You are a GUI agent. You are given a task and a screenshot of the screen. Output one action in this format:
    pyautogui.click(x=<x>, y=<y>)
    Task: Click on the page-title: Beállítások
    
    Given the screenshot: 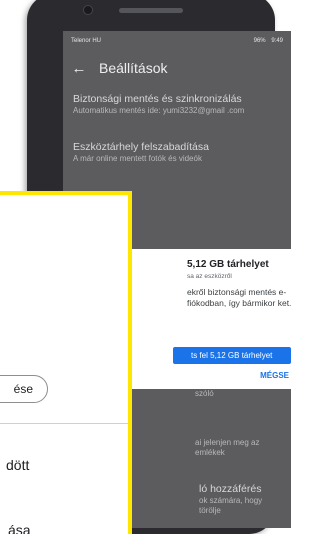 What is the action you would take?
    pyautogui.click(x=133, y=68)
    